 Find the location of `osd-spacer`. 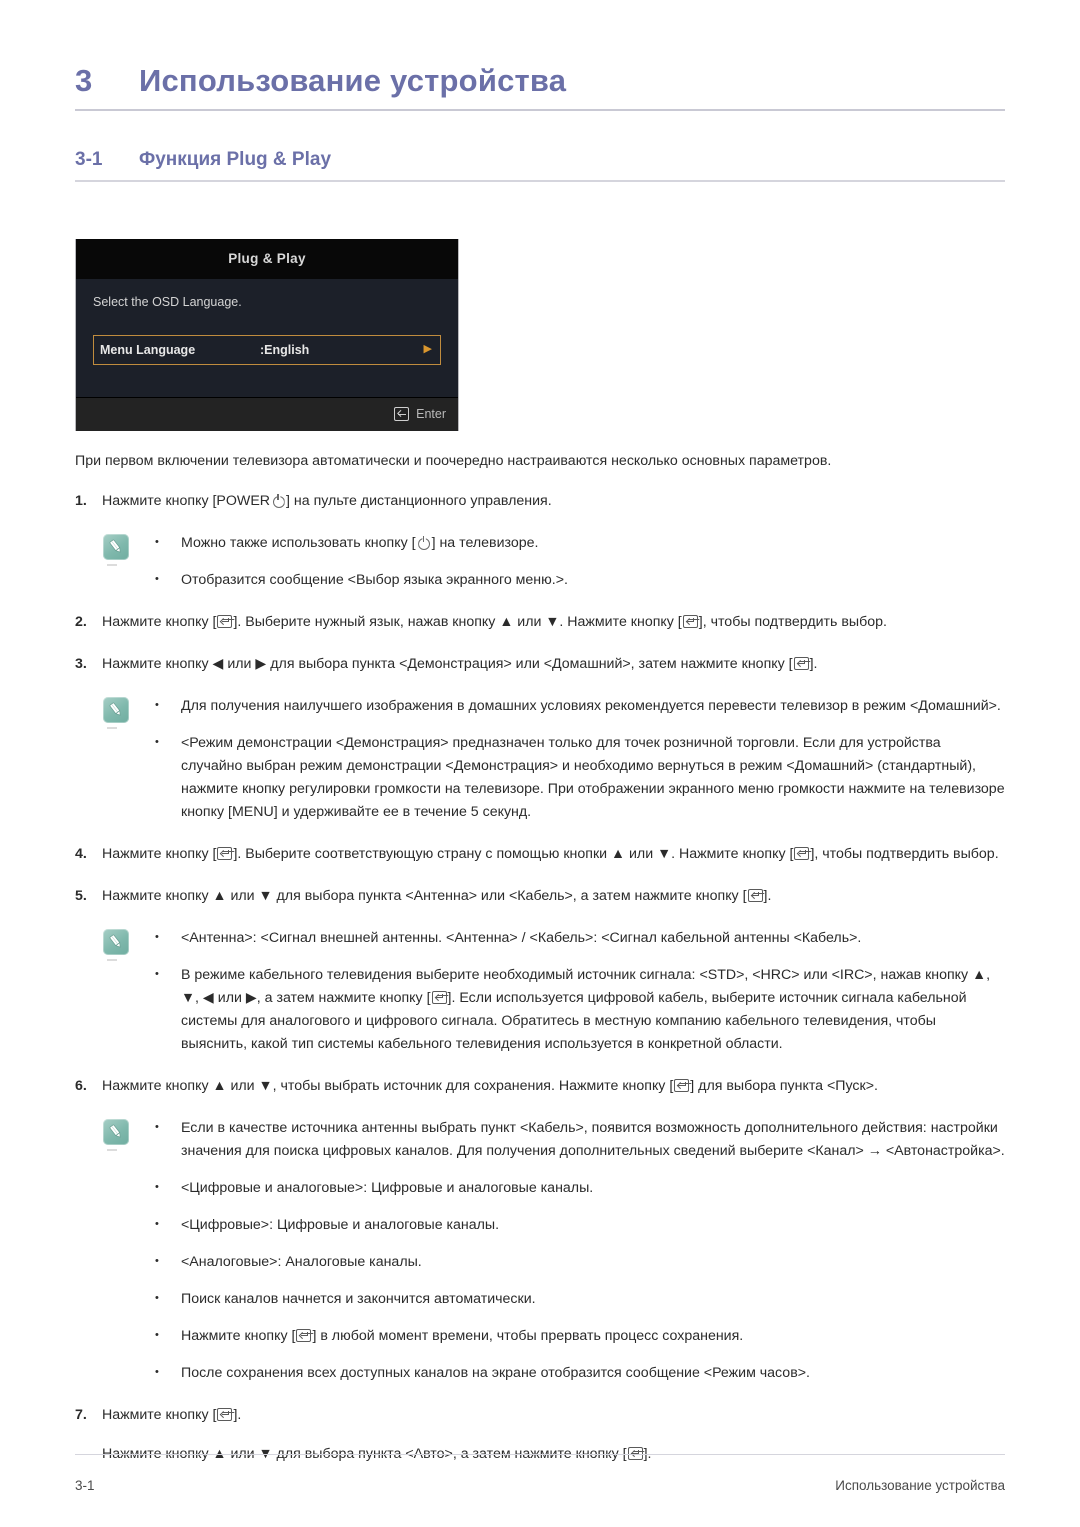

osd-spacer is located at coordinates (267, 376).